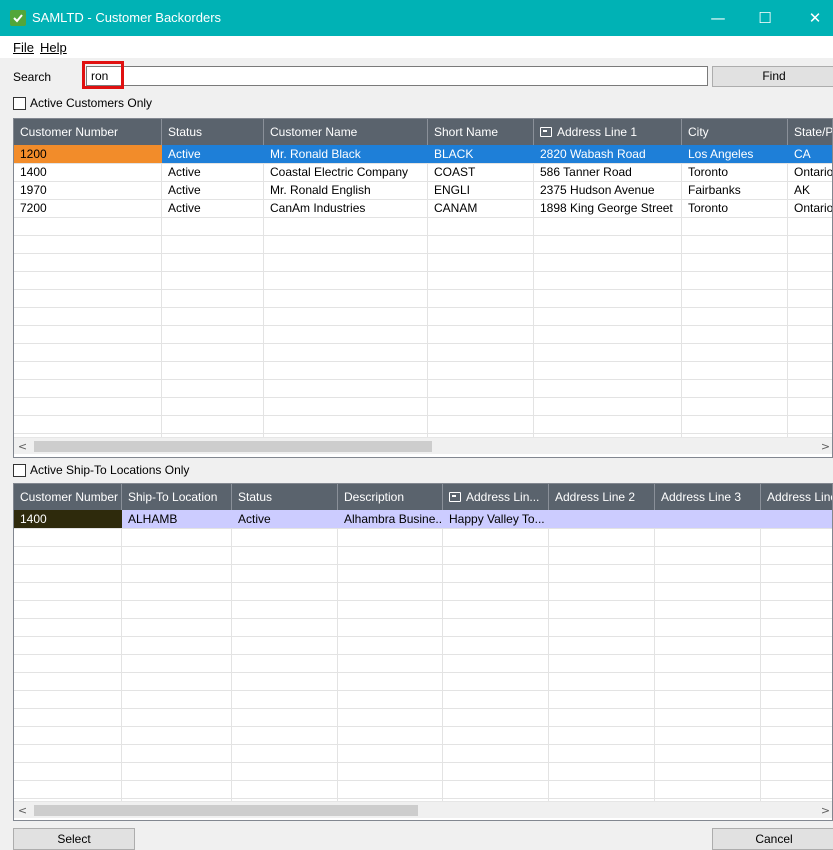 Image resolution: width=833 pixels, height=850 pixels. I want to click on shipto-col-header: Customer Number, so click(68, 497).